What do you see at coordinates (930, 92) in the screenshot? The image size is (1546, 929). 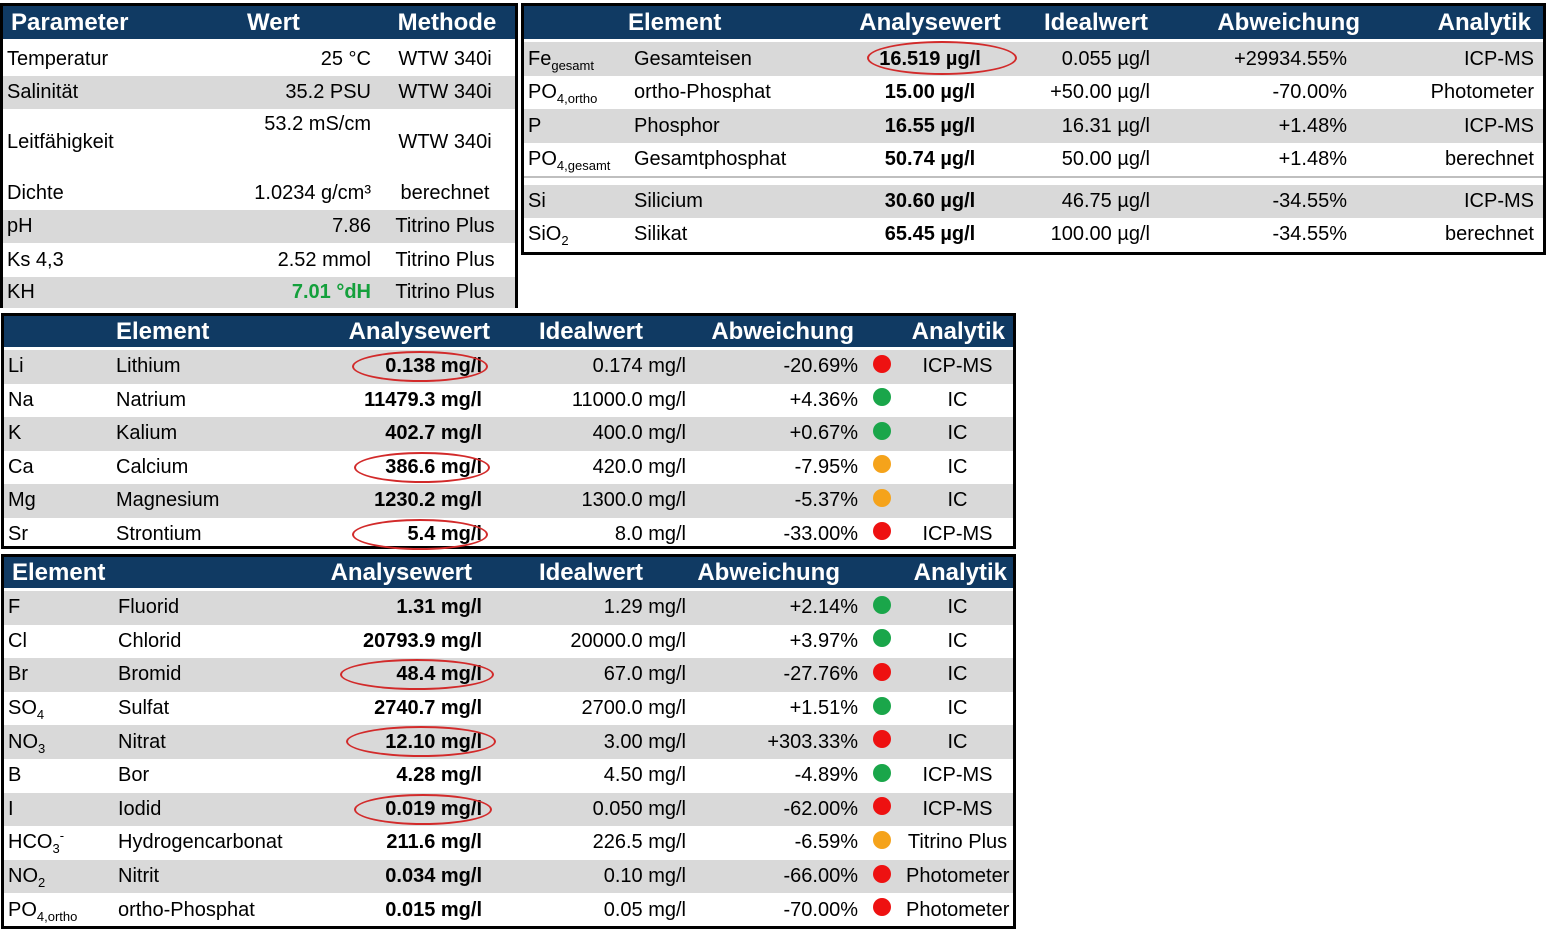 I see `analysis-value: 15.00 µg/l` at bounding box center [930, 92].